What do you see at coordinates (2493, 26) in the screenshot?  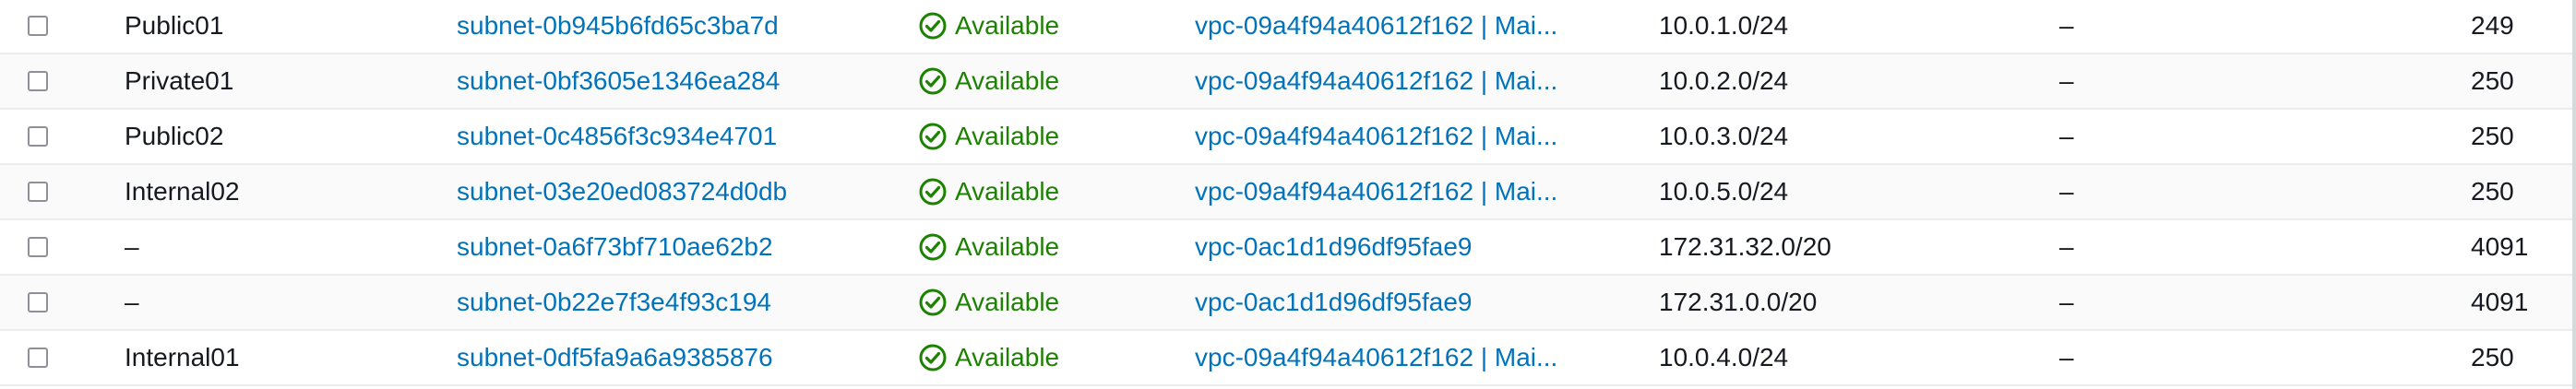 I see `available-ips: 249` at bounding box center [2493, 26].